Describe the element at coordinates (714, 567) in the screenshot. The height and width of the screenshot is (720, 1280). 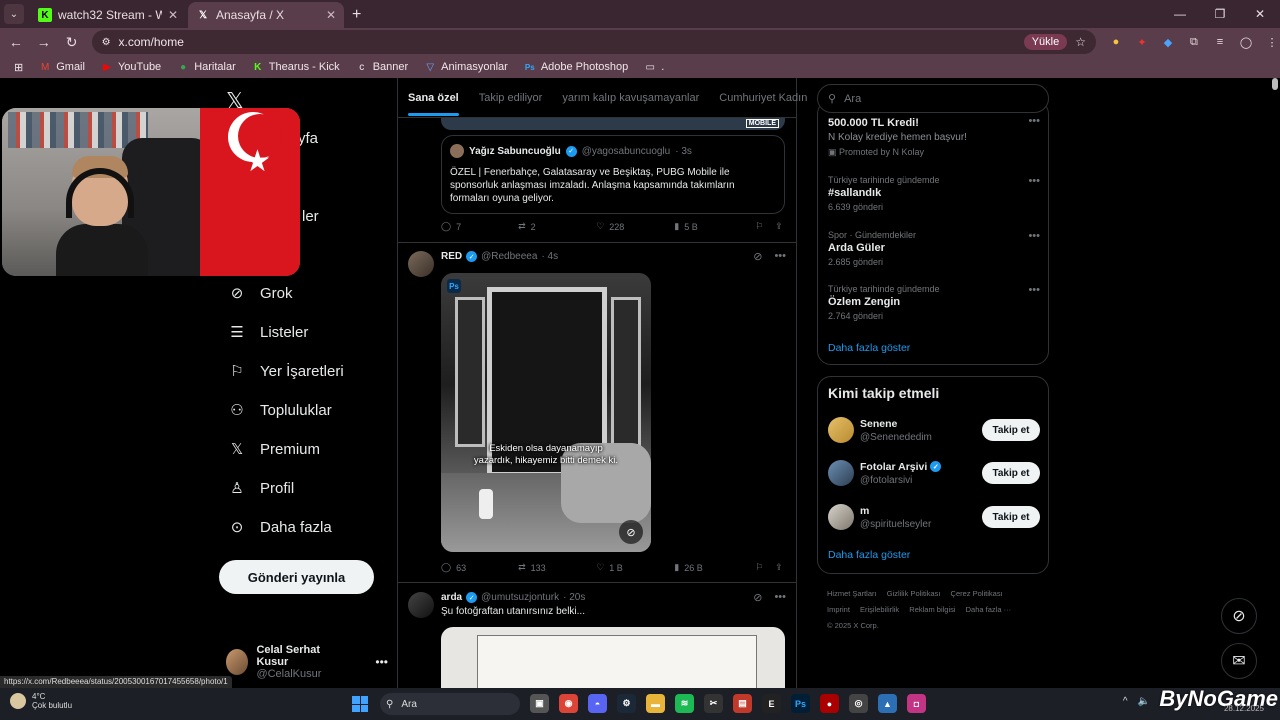
I see `views-button: ▮ 26 B` at that location.